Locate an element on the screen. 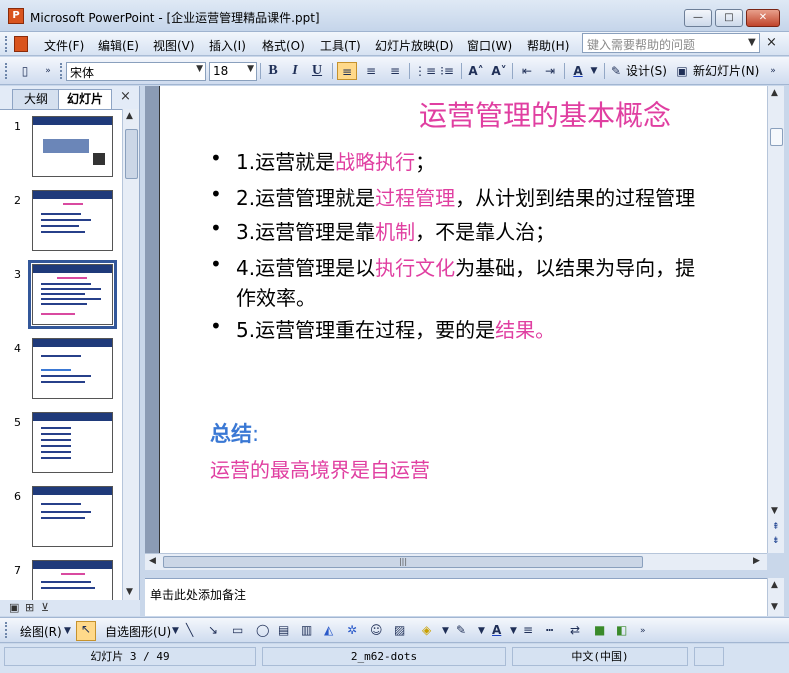 This screenshot has width=789, height=673. increase-indent-icon: ⇥ is located at coordinates (550, 71).